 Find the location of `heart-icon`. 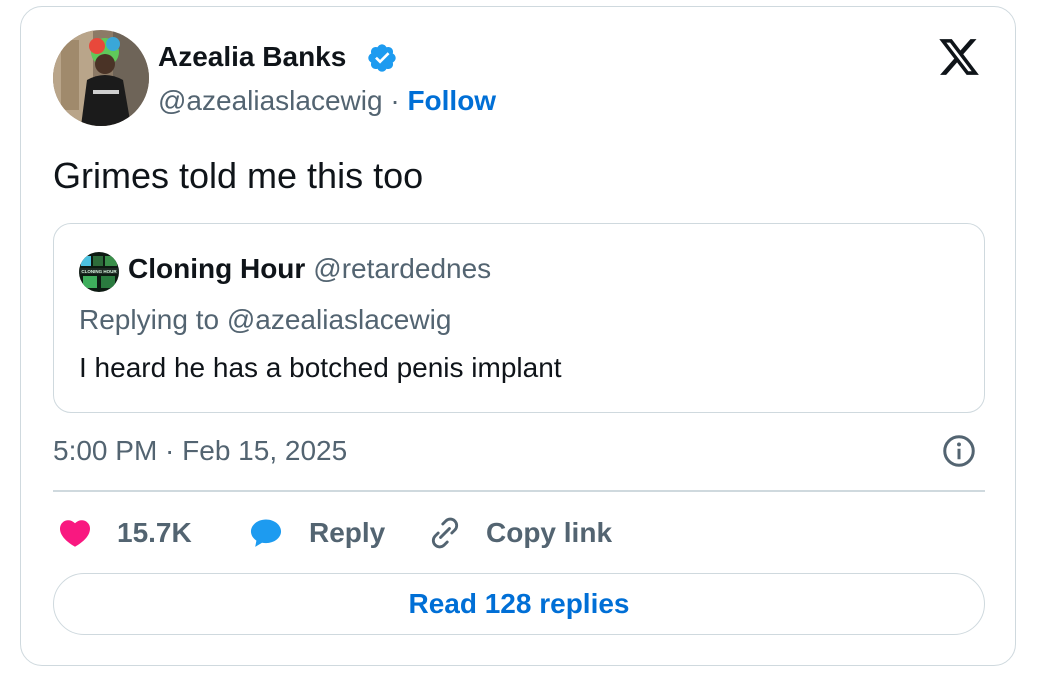

heart-icon is located at coordinates (75, 533).